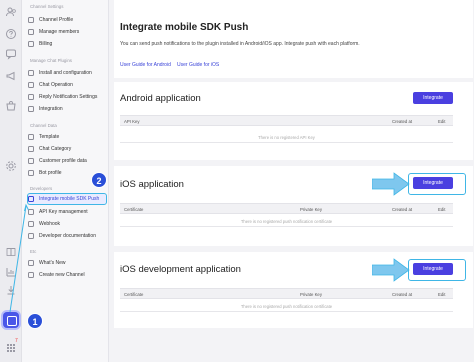 The width and height of the screenshot is (474, 362). Describe the element at coordinates (433, 98) in the screenshot. I see `android-integrate-button: Integrate` at that location.